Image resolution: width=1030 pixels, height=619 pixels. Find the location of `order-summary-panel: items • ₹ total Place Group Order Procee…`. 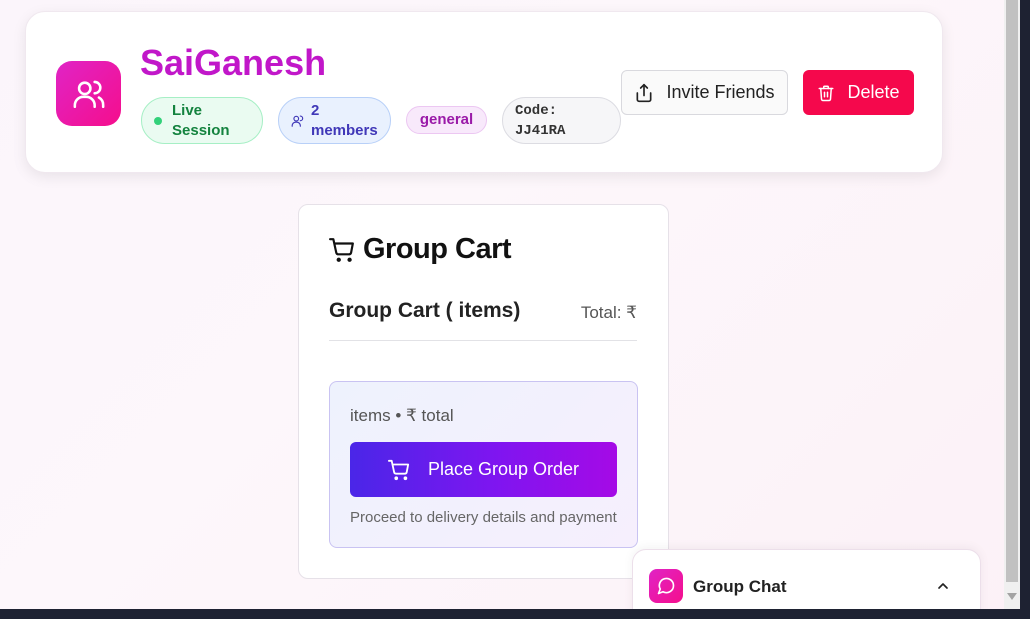

order-summary-panel: items • ₹ total Place Group Order Procee… is located at coordinates (483, 464).